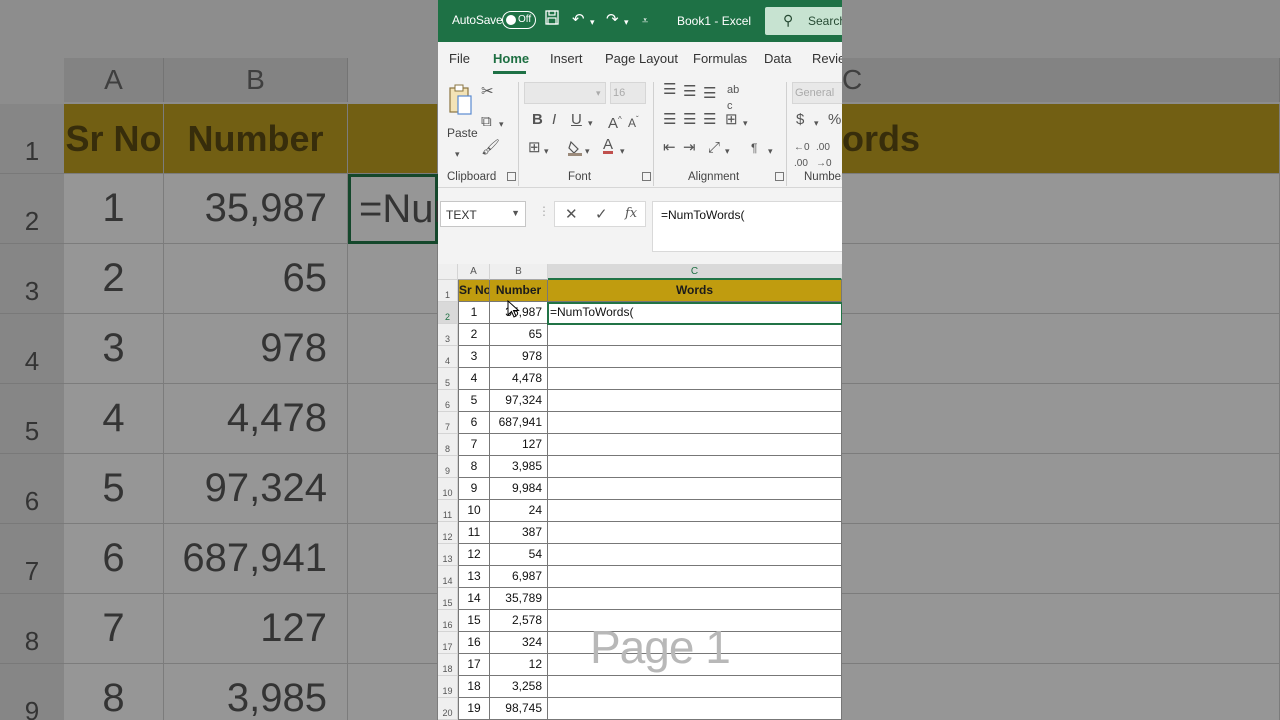 This screenshot has width=1280, height=720. Describe the element at coordinates (733, 98) in the screenshot. I see `wrap-text-icon: ab c` at that location.